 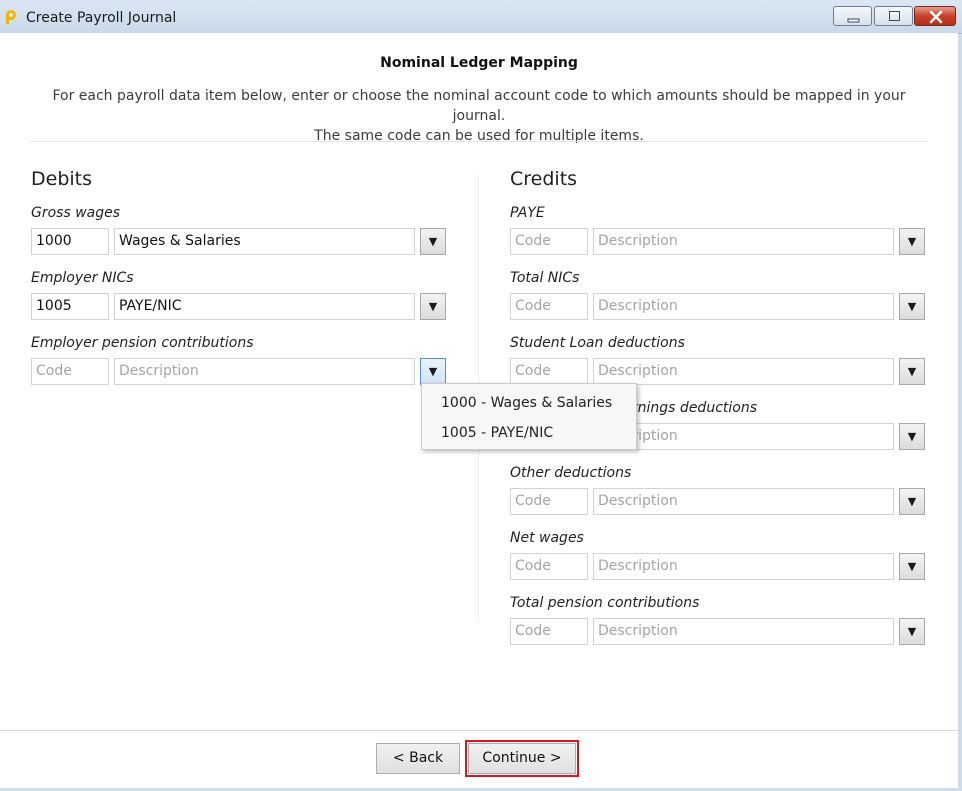 I want to click on other-deductions-description-input: Description, so click(x=743, y=501).